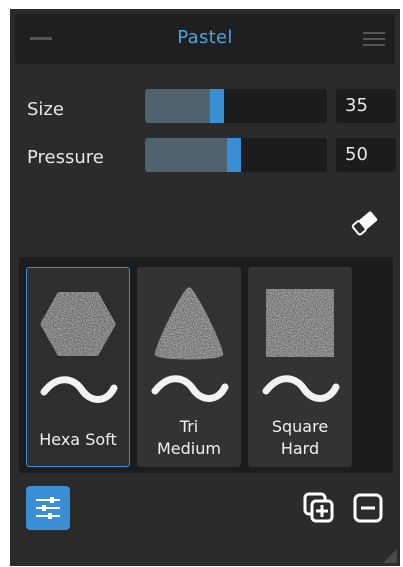 Image resolution: width=403 pixels, height=567 pixels. I want to click on duplicate-plus-icon, so click(318, 507).